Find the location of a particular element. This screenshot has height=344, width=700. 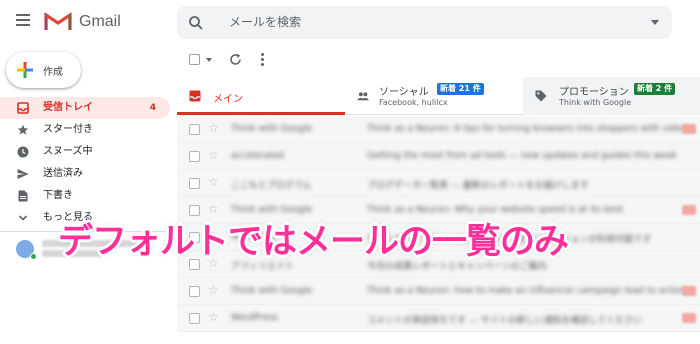

mail-toolbar is located at coordinates (438, 60).